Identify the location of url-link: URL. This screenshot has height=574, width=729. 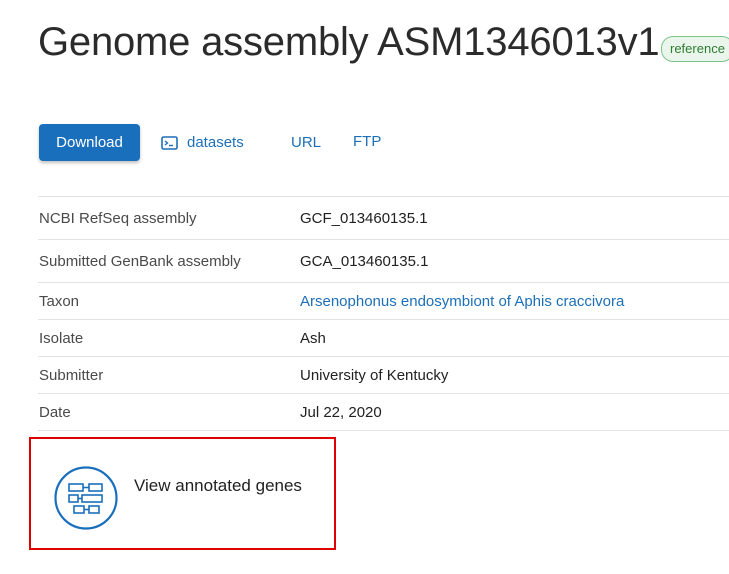
(306, 142).